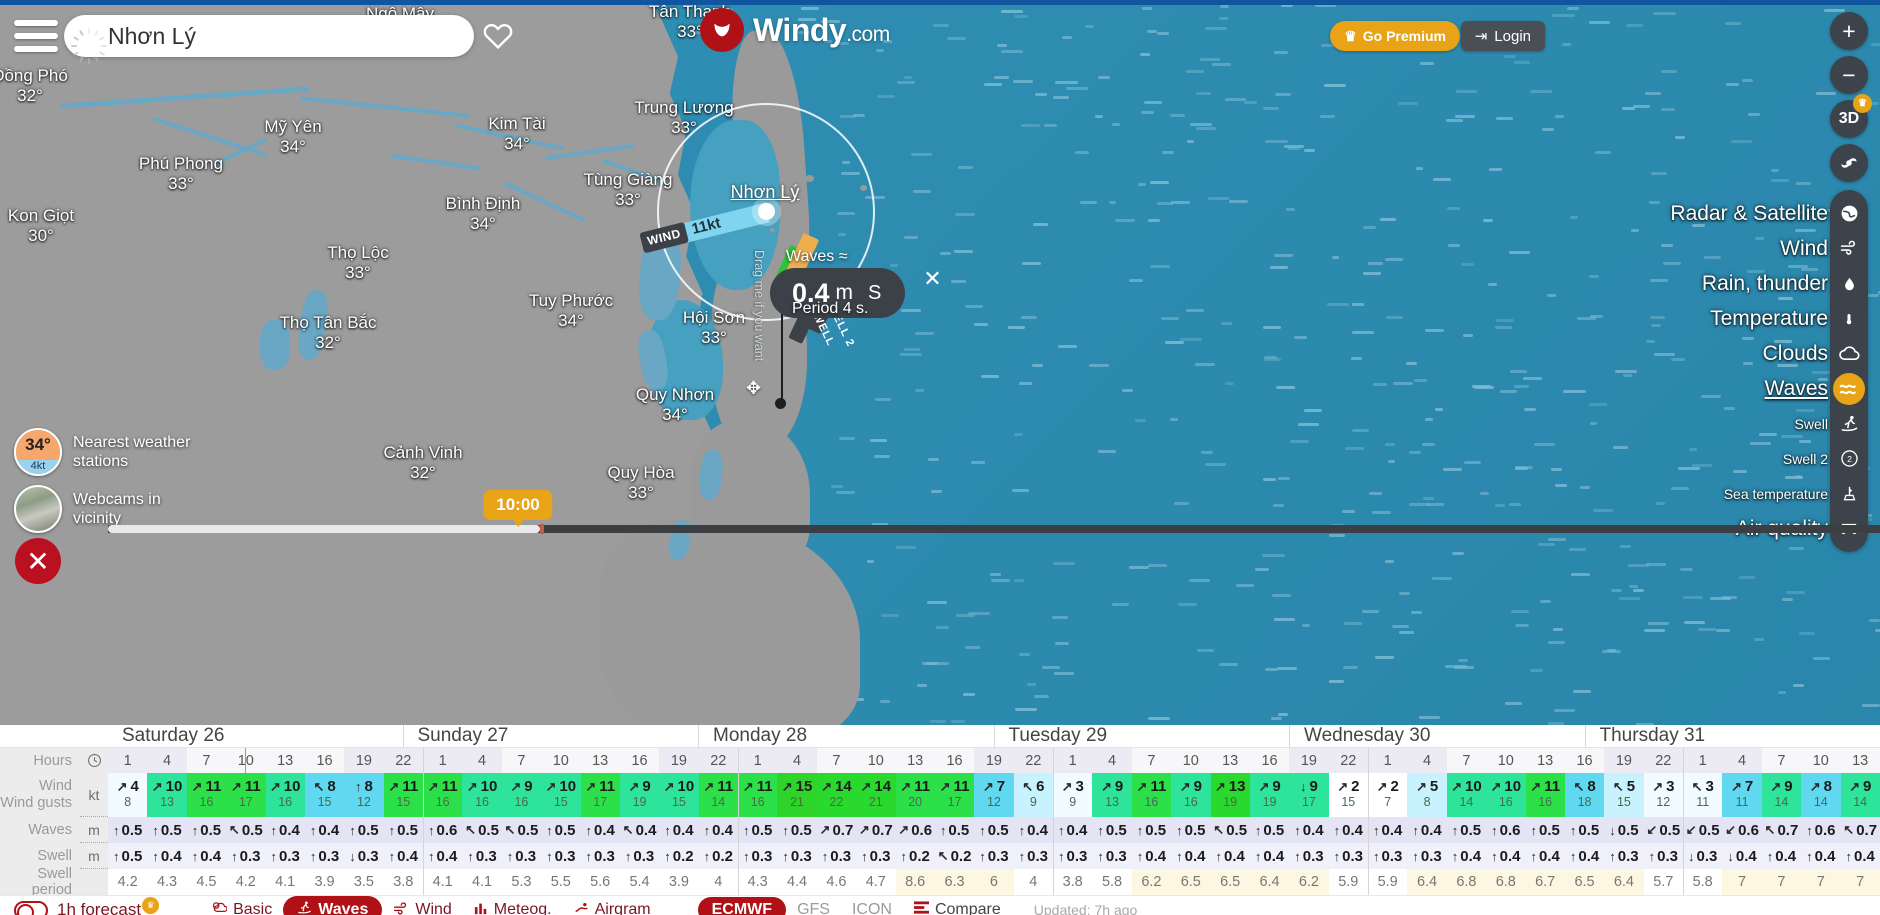 The height and width of the screenshot is (915, 1880). Describe the element at coordinates (639, 830) in the screenshot. I see `forecast-cell: ↖ 0.4` at that location.